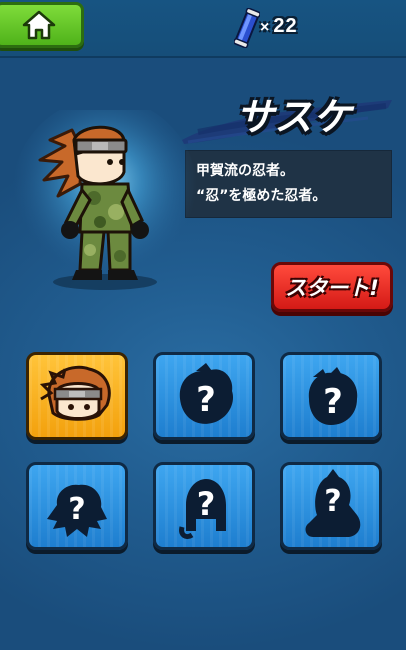 This screenshot has width=406, height=650. I want to click on character-description: 甲賀流の忍者。 “忍”を極めた忍者。, so click(288, 184).